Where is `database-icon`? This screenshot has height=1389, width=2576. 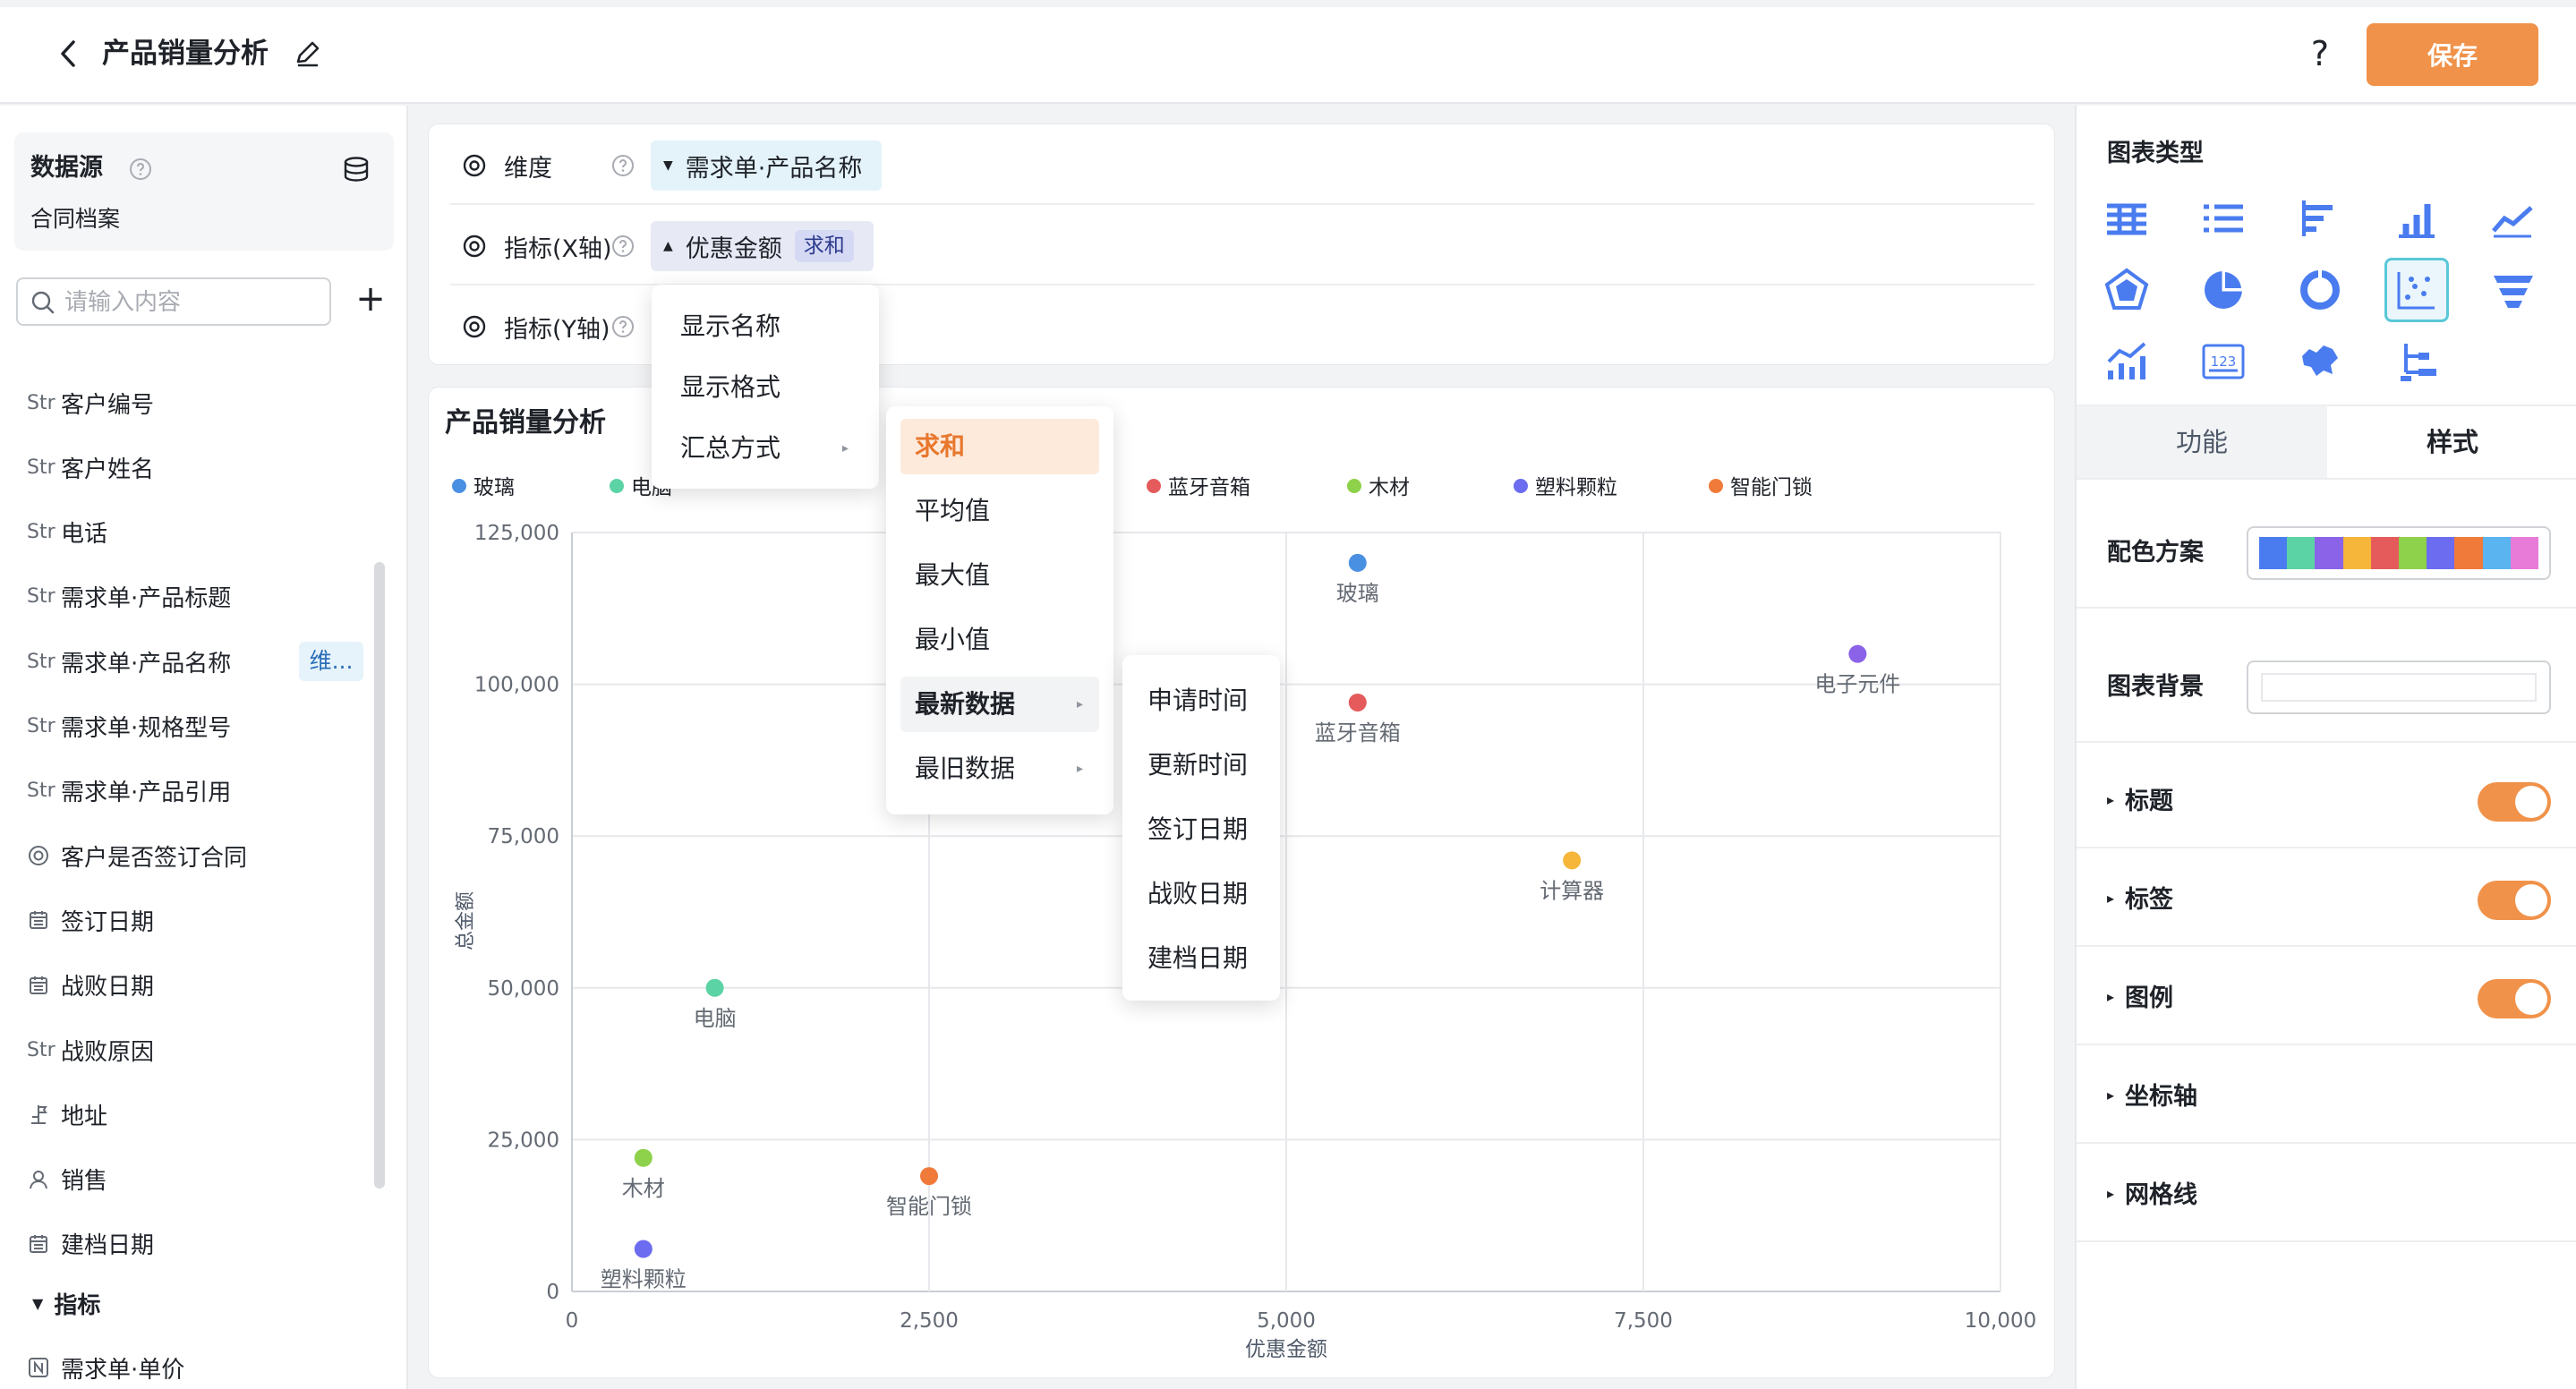
database-icon is located at coordinates (356, 170).